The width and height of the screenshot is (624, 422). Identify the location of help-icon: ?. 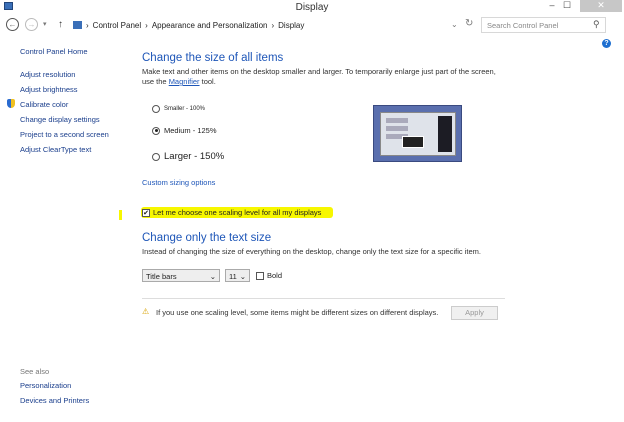
(606, 43).